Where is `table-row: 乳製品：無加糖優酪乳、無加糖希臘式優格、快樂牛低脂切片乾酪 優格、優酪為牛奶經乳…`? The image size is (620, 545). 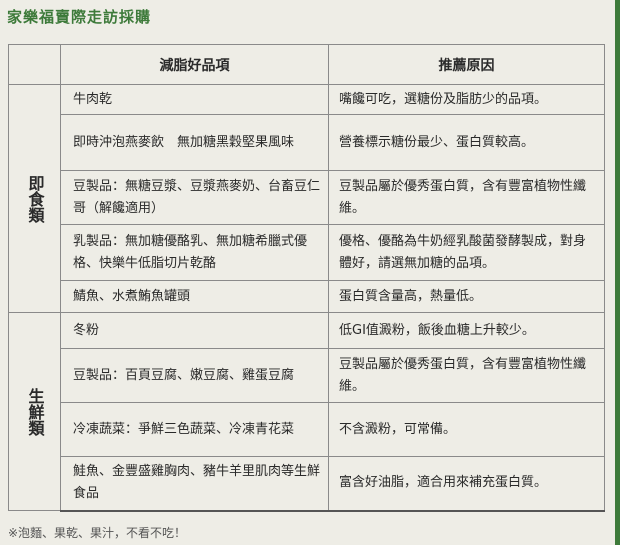 table-row: 乳製品：無加糖優酪乳、無加糖希臘式優格、快樂牛低脂切片乾酪 優格、優酪為牛奶經乳… is located at coordinates (307, 252).